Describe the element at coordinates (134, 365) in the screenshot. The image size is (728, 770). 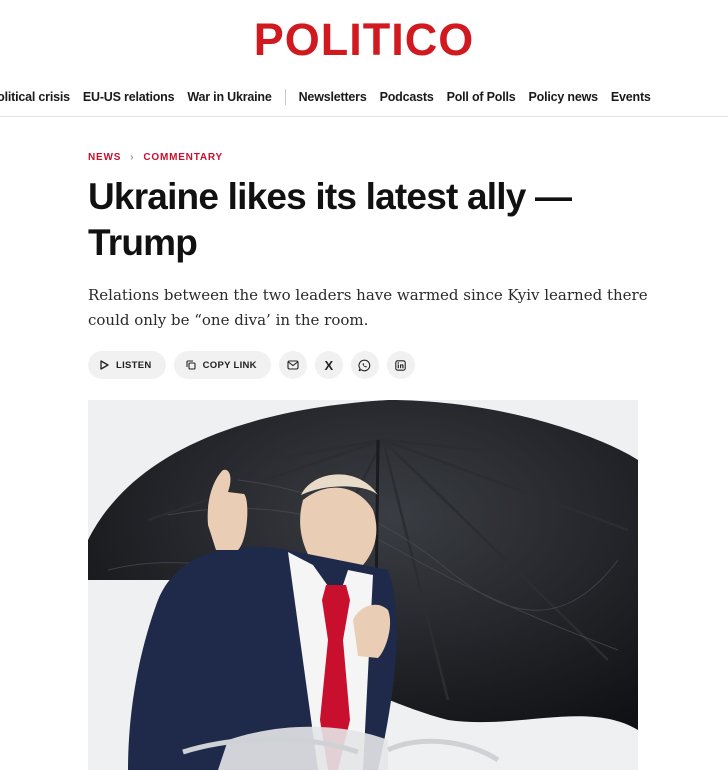
I see `listen-label: LISTEN` at that location.